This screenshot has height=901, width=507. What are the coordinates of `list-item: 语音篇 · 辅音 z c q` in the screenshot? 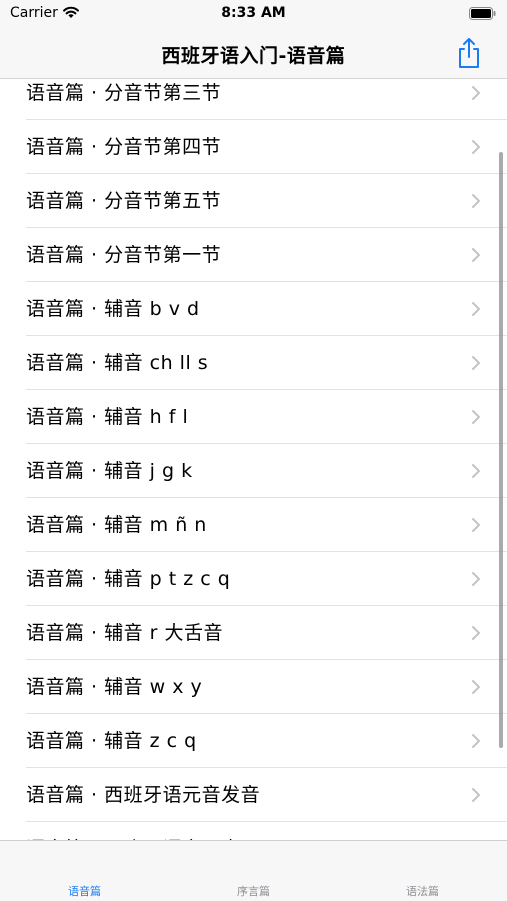 It's located at (253, 741).